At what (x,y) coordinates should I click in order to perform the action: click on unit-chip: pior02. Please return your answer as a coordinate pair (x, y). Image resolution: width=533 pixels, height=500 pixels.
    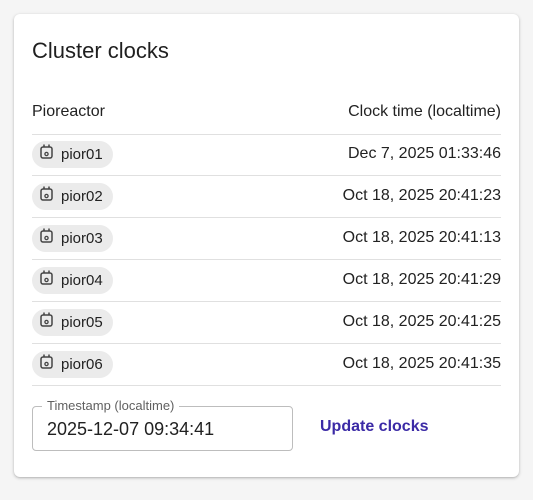
    Looking at the image, I should click on (72, 196).